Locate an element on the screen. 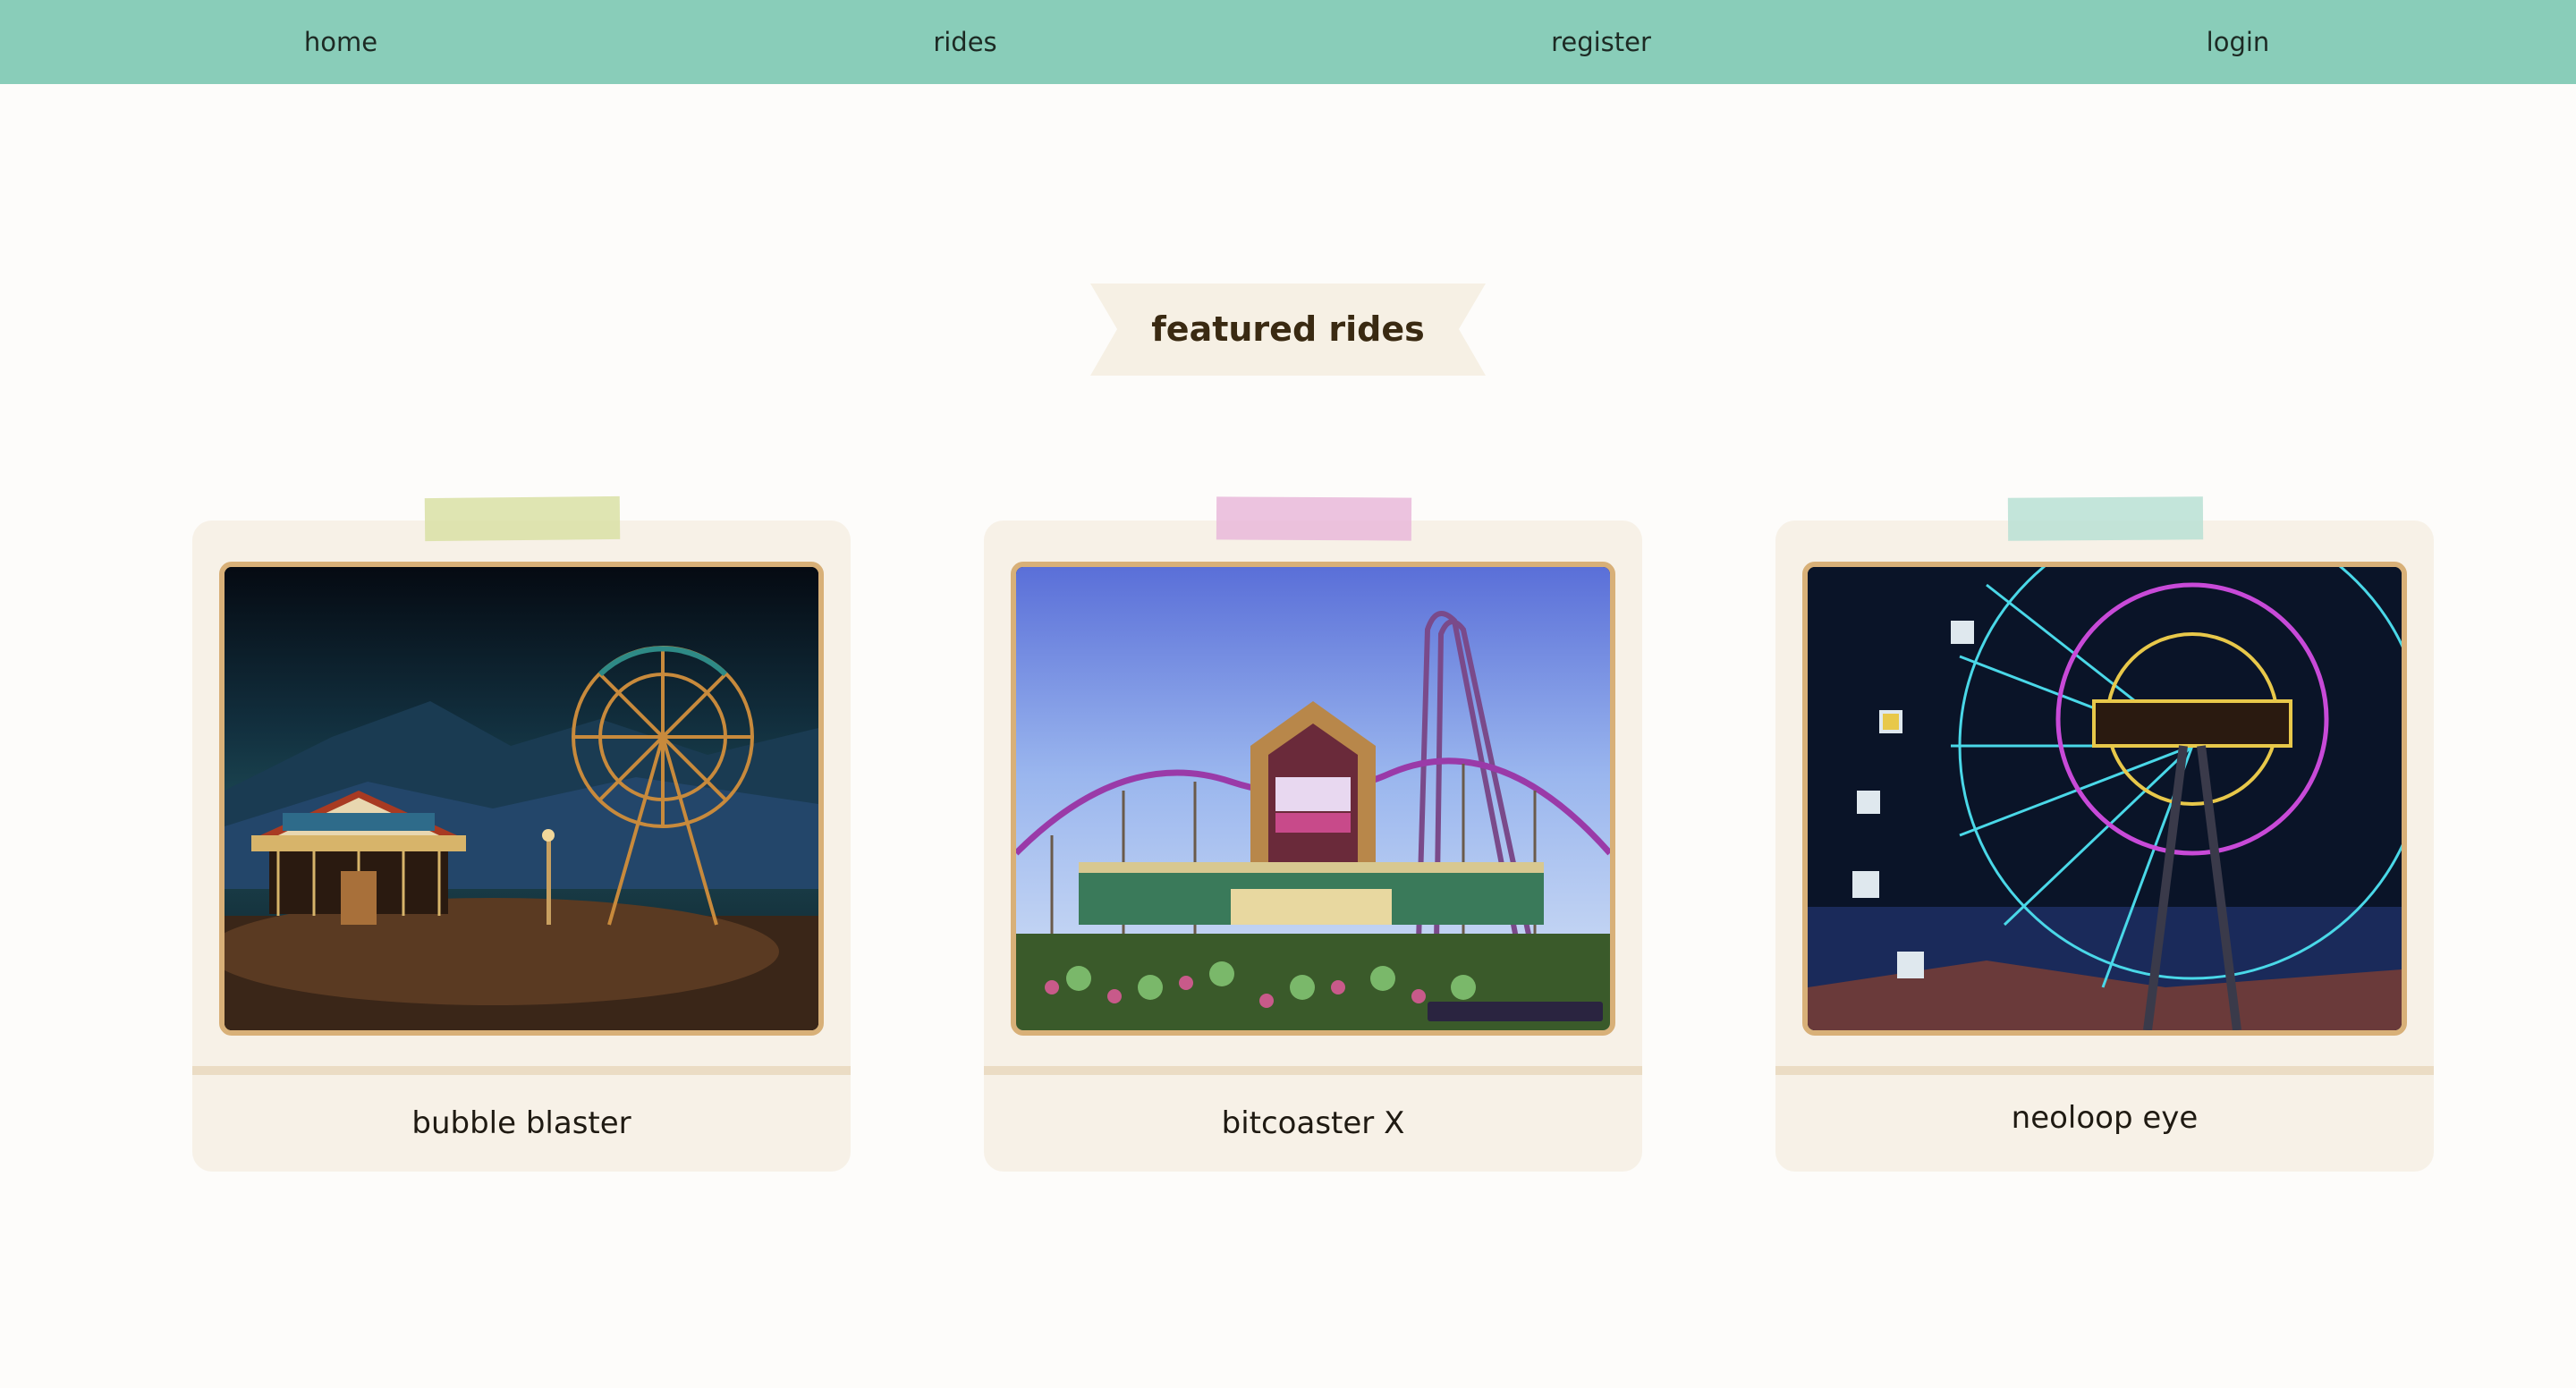  ride-card-bitcoaster-x: bitcoaster X is located at coordinates (1313, 834).